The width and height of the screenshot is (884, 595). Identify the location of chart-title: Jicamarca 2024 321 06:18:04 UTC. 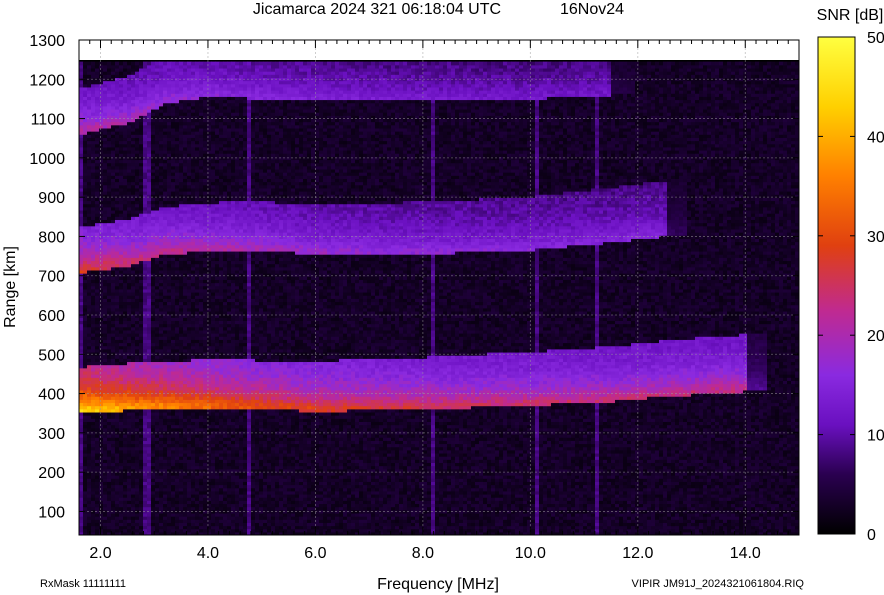
(377, 9).